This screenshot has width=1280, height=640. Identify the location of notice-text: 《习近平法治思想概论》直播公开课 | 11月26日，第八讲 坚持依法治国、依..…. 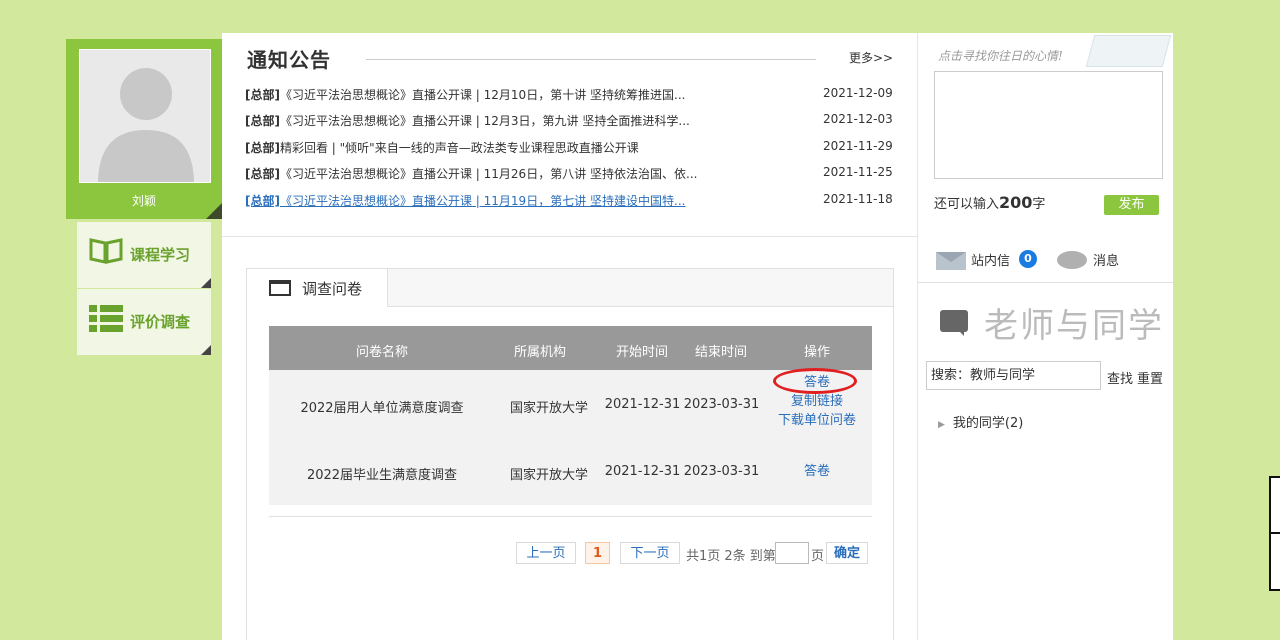
(488, 174).